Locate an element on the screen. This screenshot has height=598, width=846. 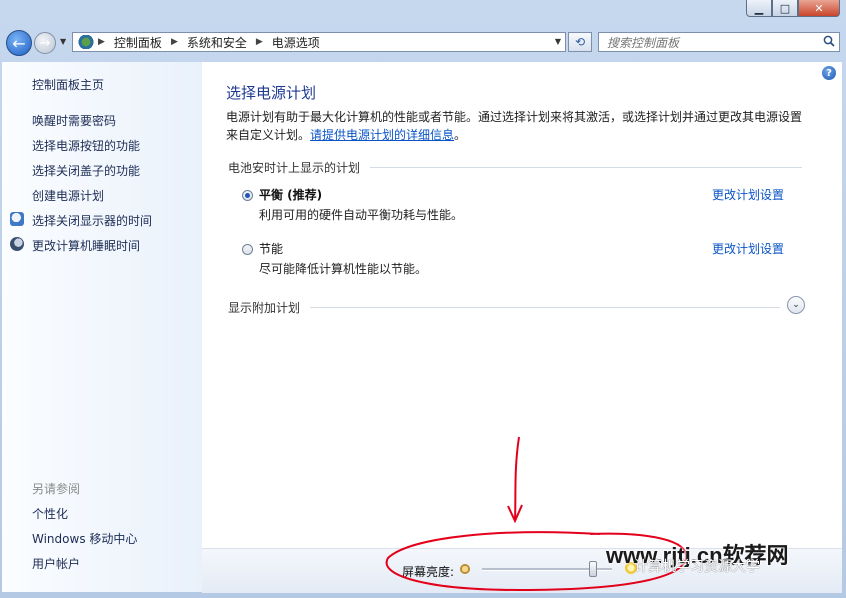
plan-balanced-desc: 利用可用的硬件自动平衡功耗与性能。 is located at coordinates (361, 215).